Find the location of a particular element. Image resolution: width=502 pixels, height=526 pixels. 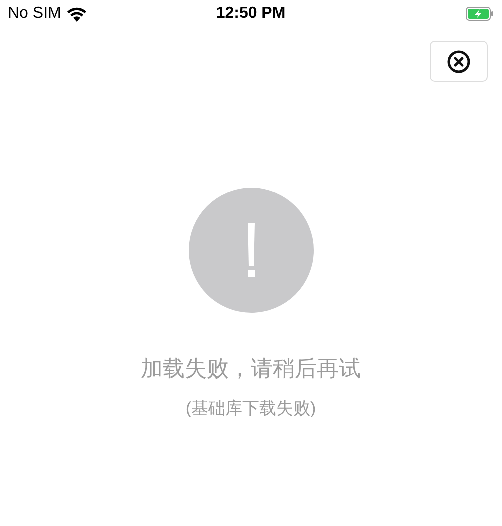

close-icon is located at coordinates (459, 62).